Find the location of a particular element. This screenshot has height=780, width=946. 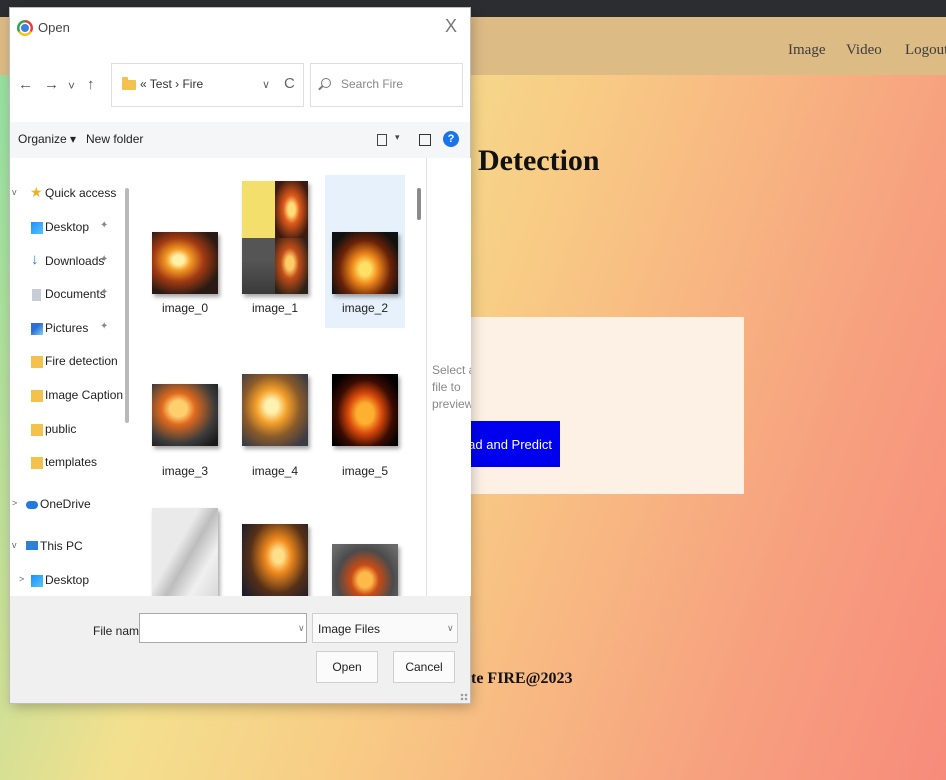

file-list-scrollbar is located at coordinates (419, 377).